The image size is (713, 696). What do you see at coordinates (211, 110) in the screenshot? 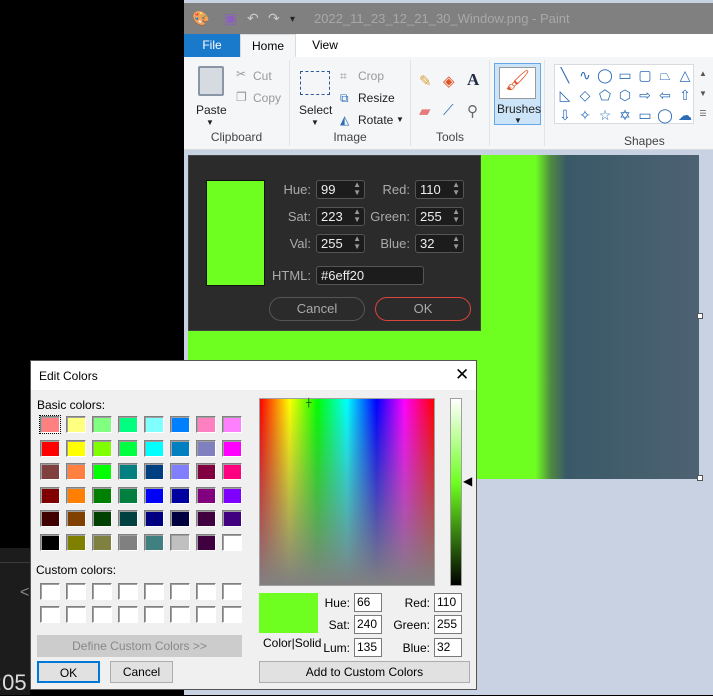
I see `paste-button: Paste` at bounding box center [211, 110].